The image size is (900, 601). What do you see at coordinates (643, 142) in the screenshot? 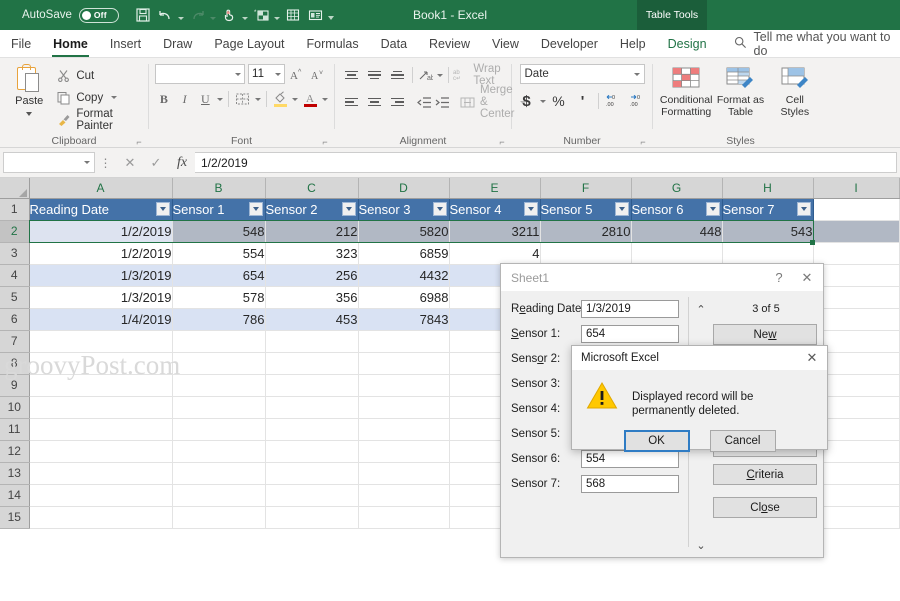
I see `number-dialog-launcher: ⌐` at bounding box center [643, 142].